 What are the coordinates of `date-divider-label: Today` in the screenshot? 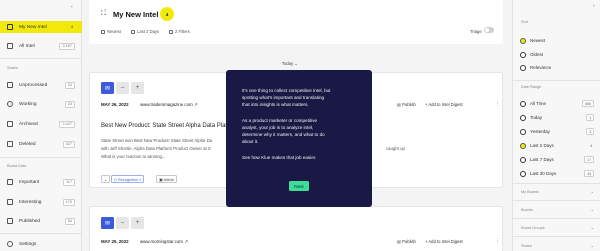 It's located at (288, 63).